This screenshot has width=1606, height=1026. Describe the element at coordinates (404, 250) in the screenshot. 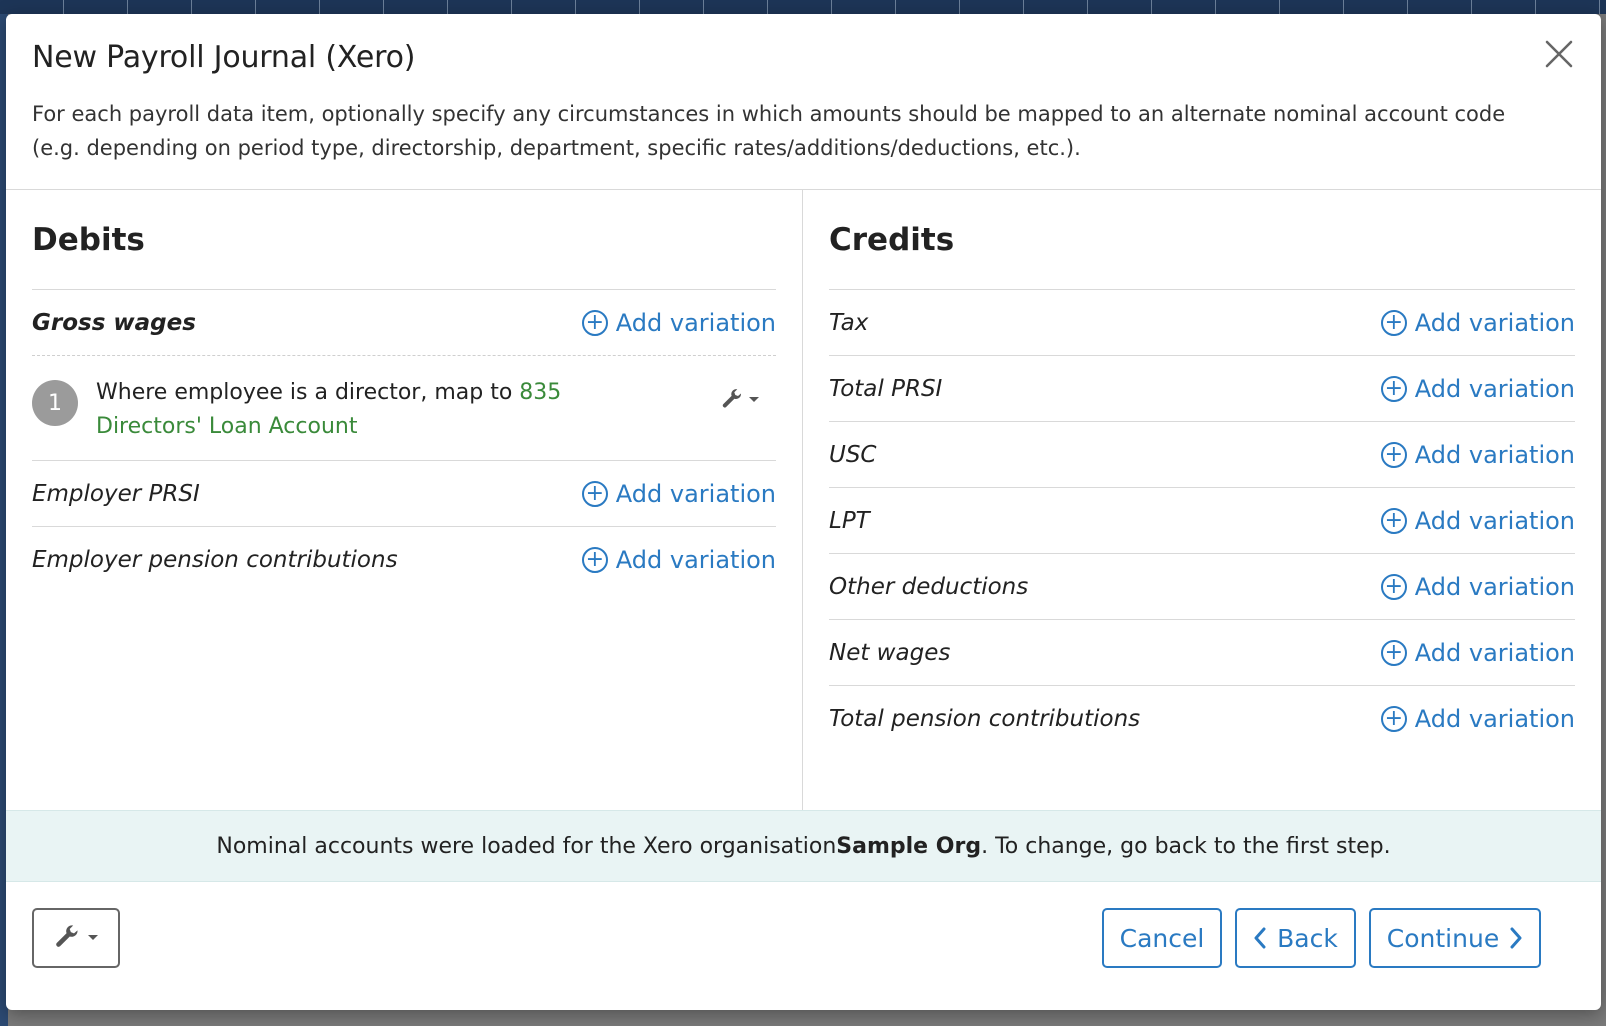

I see `debits-heading: Debits` at that location.